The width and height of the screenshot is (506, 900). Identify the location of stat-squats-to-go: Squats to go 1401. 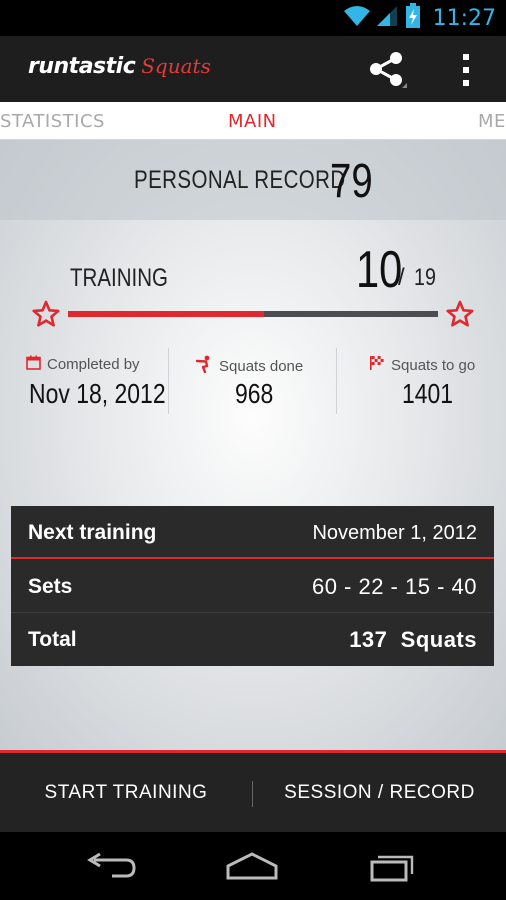
(421, 381).